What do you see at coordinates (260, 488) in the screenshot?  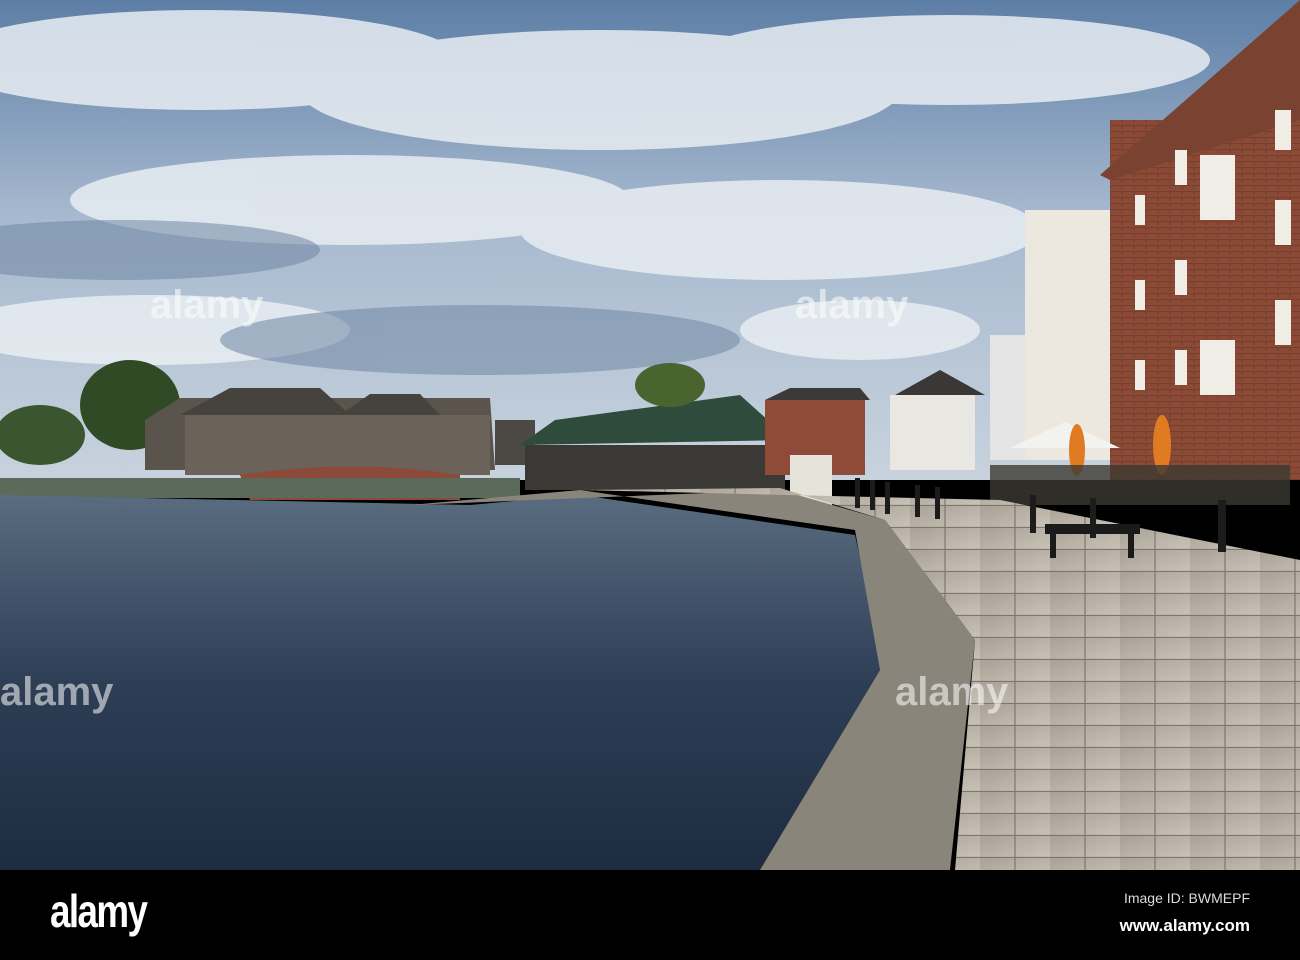 I see `far-bank` at bounding box center [260, 488].